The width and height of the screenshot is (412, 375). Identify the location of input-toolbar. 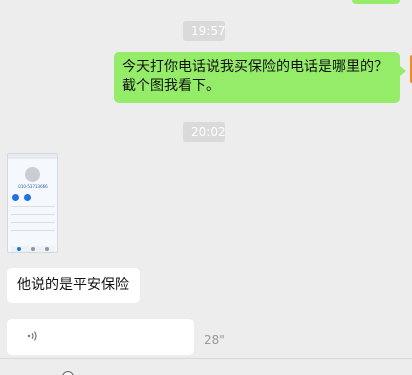
(206, 366).